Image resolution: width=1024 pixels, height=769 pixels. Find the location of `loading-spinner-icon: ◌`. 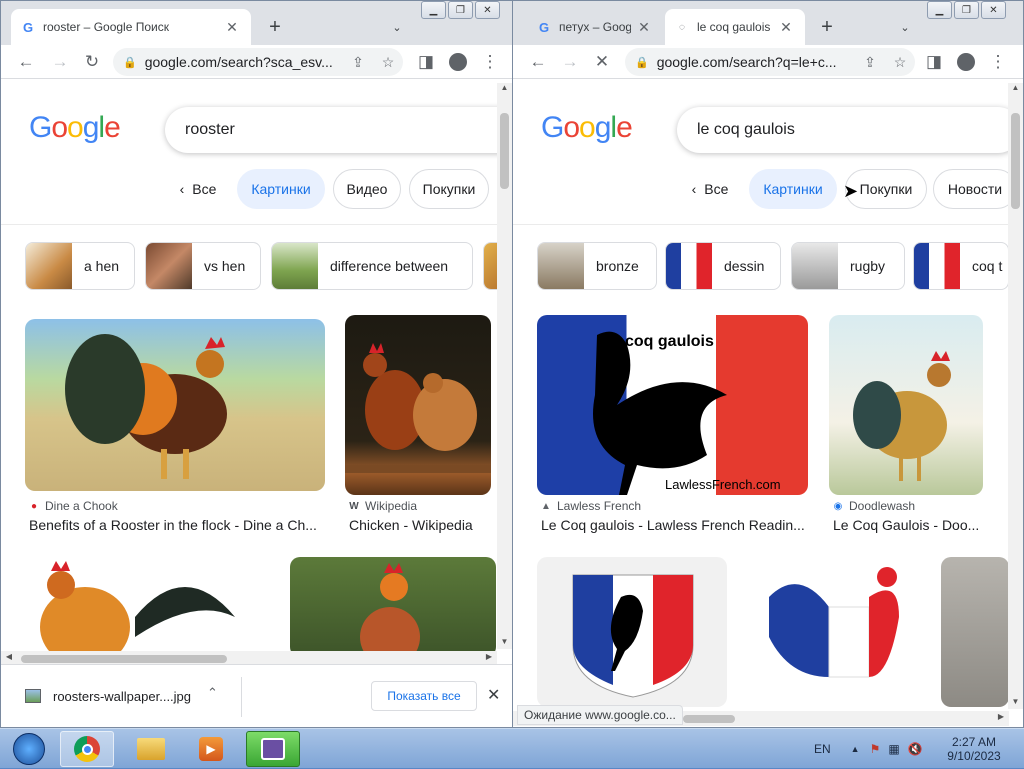

loading-spinner-icon: ◌ is located at coordinates (682, 27).